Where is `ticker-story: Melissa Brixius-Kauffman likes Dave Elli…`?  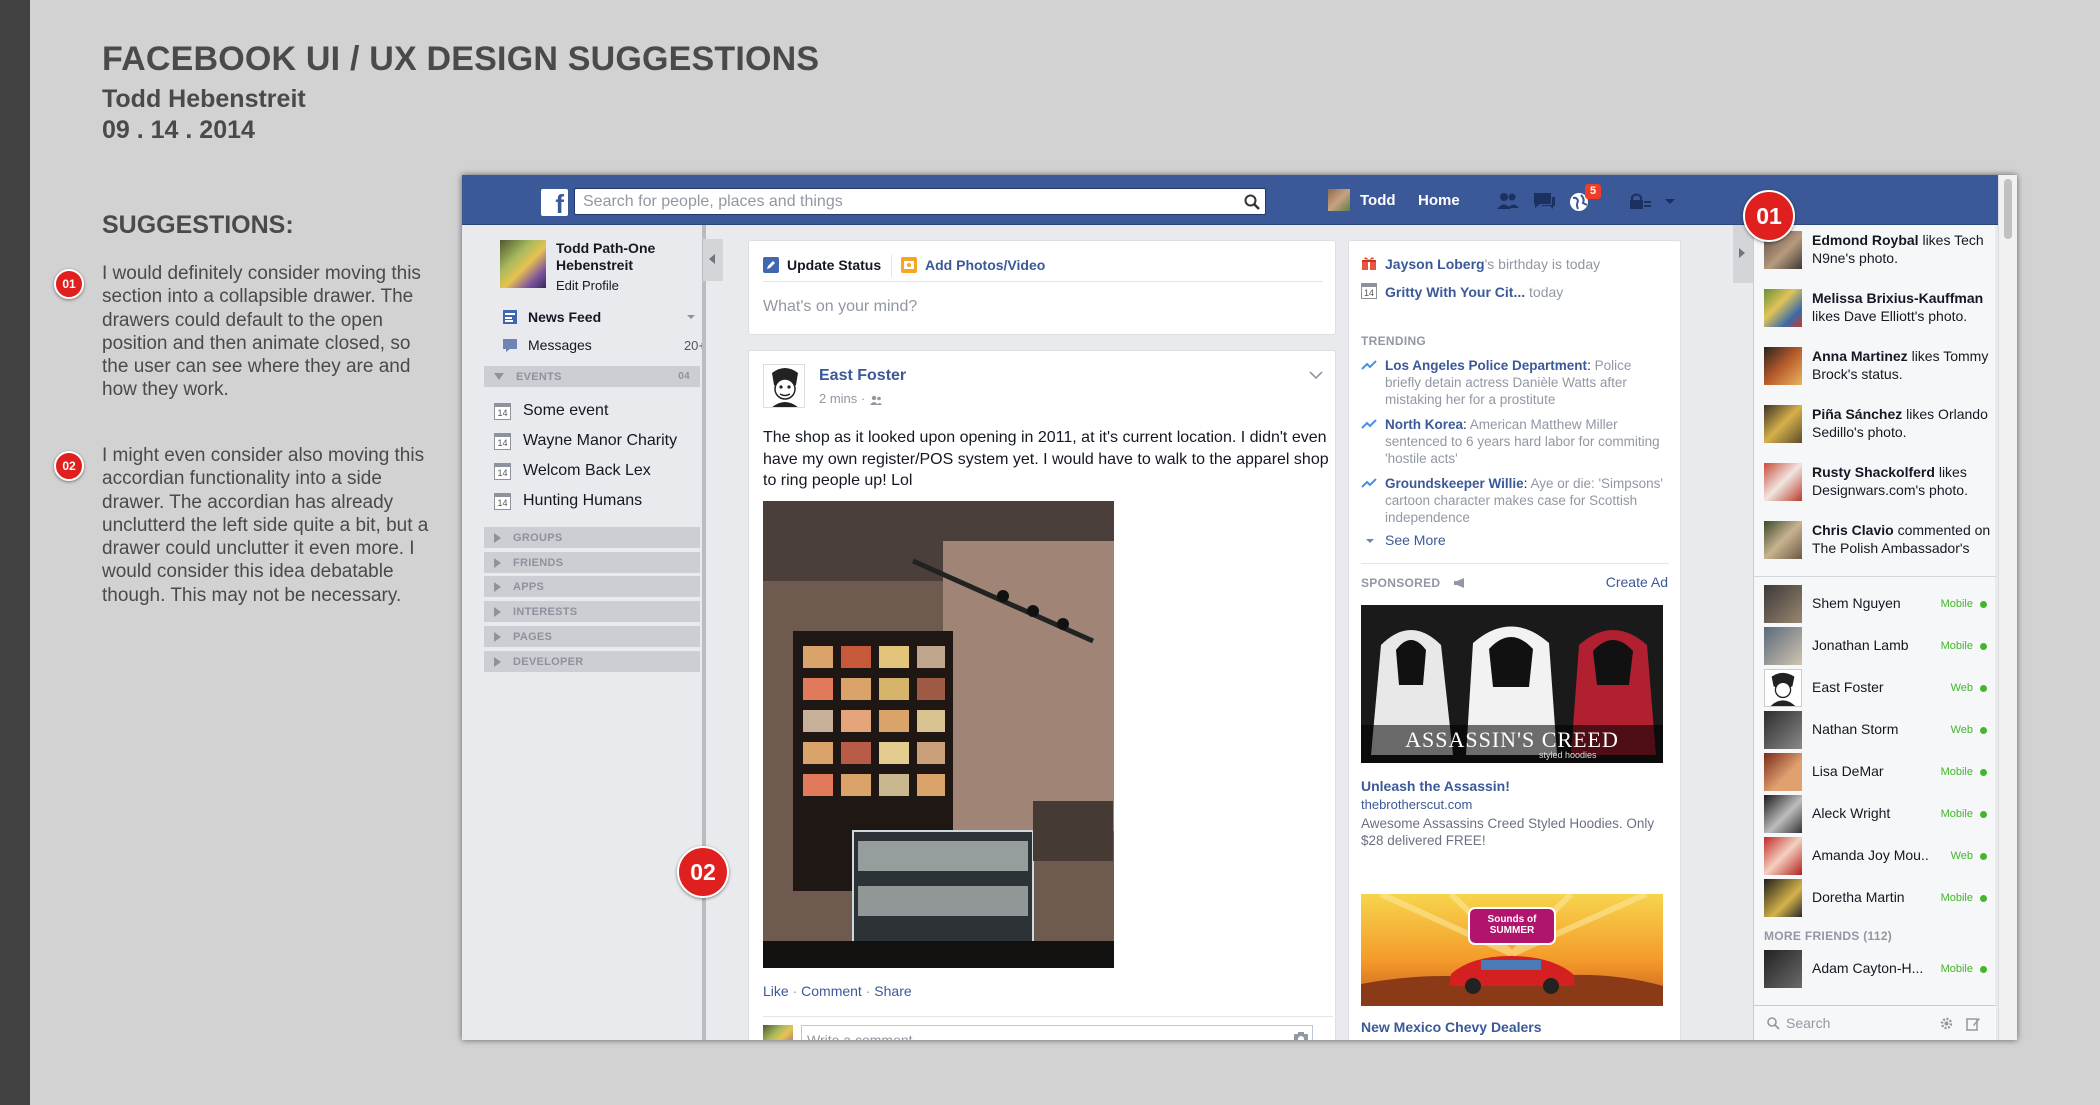
ticker-story: Melissa Brixius-Kauffman likes Dave Elli… is located at coordinates (1876, 317).